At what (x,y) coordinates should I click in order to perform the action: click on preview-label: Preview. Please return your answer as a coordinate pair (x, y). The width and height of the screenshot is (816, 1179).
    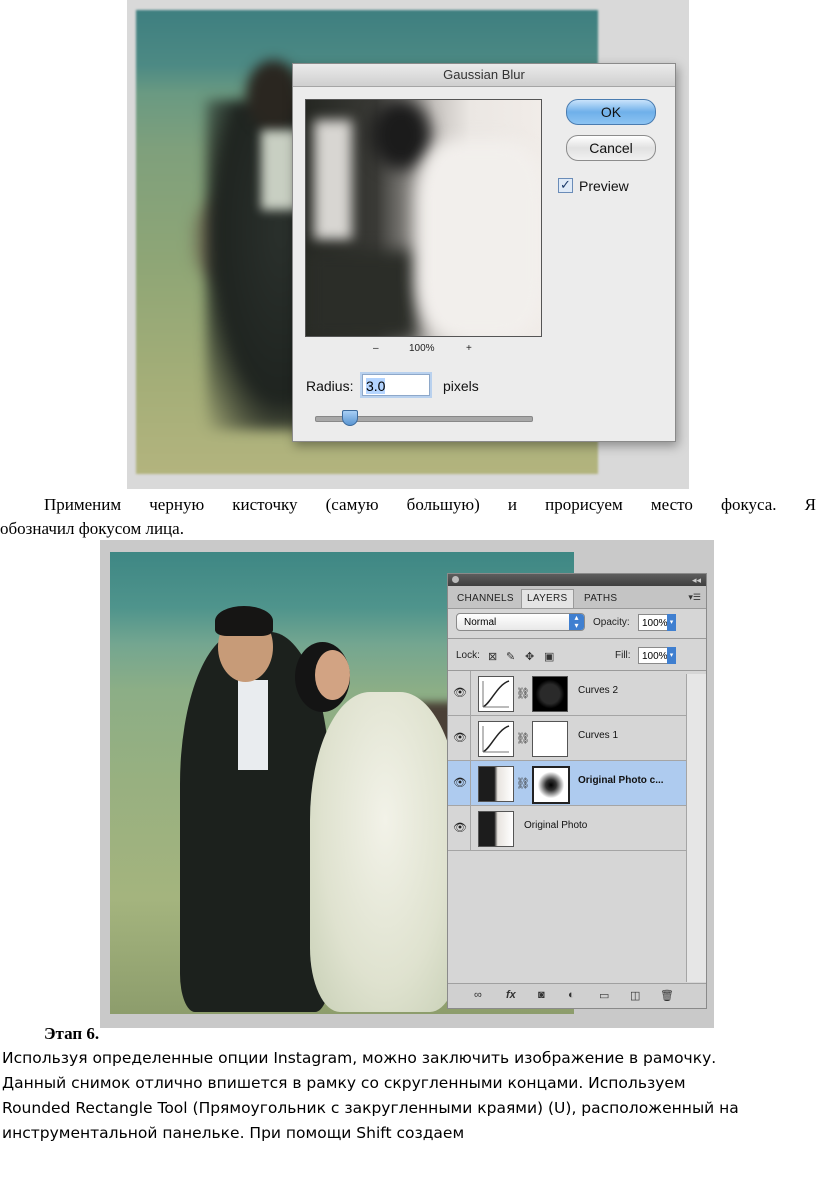
    Looking at the image, I should click on (604, 186).